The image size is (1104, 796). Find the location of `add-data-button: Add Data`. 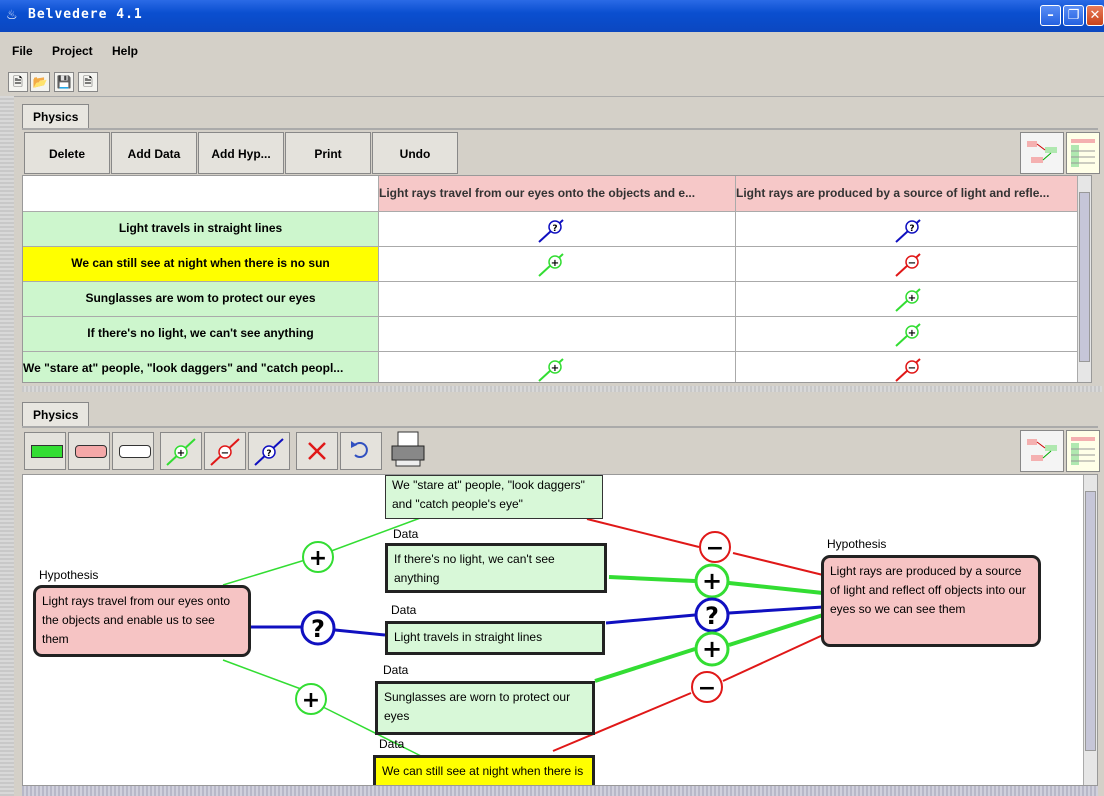

add-data-button: Add Data is located at coordinates (154, 153).